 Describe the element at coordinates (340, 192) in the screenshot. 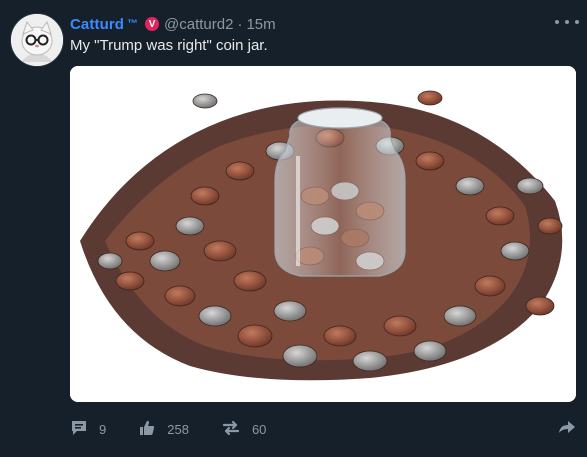

I see `coin-jar` at that location.